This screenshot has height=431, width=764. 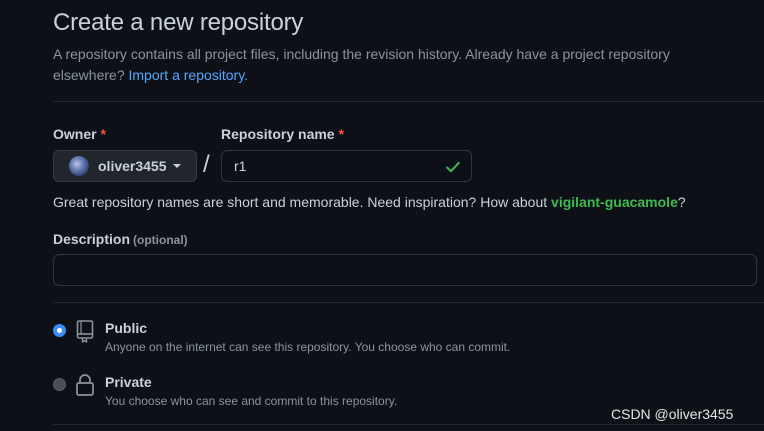 What do you see at coordinates (672, 414) in the screenshot?
I see `watermark: CSDN @oliver3455` at bounding box center [672, 414].